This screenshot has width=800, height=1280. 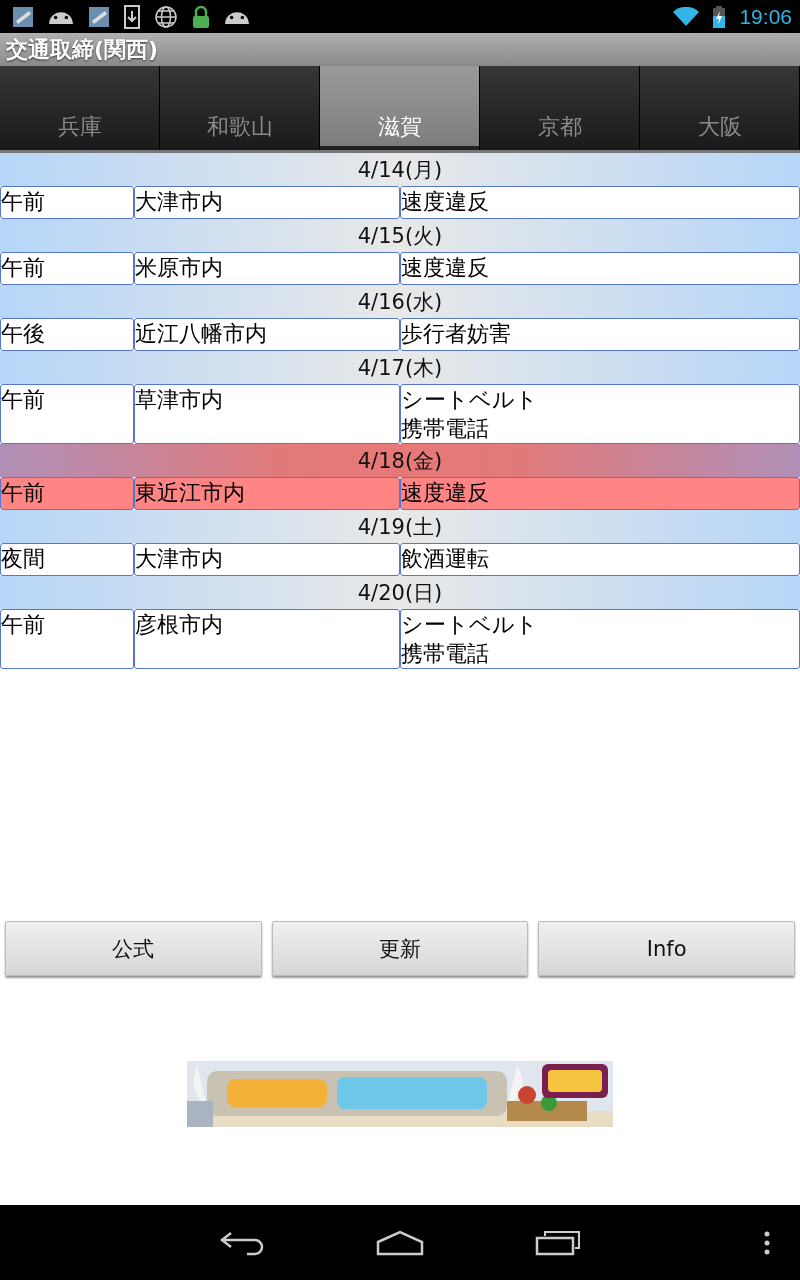 I want to click on back-icon, so click(x=242, y=1242).